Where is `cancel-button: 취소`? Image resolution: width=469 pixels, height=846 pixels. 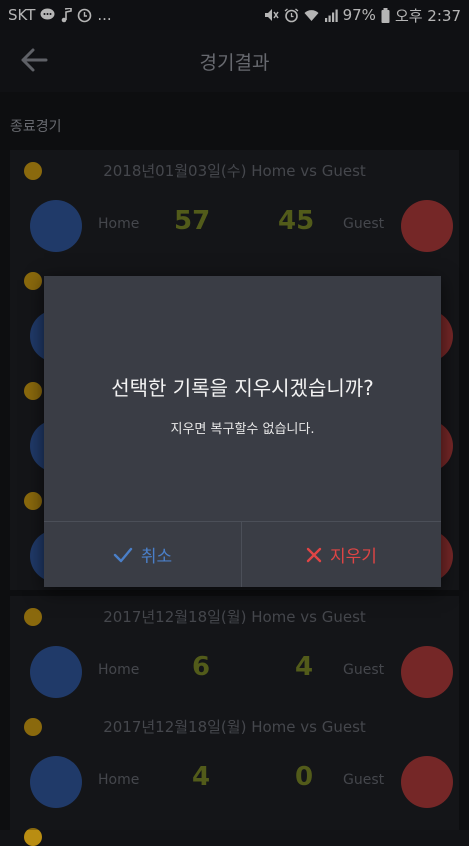 cancel-button: 취소 is located at coordinates (142, 554).